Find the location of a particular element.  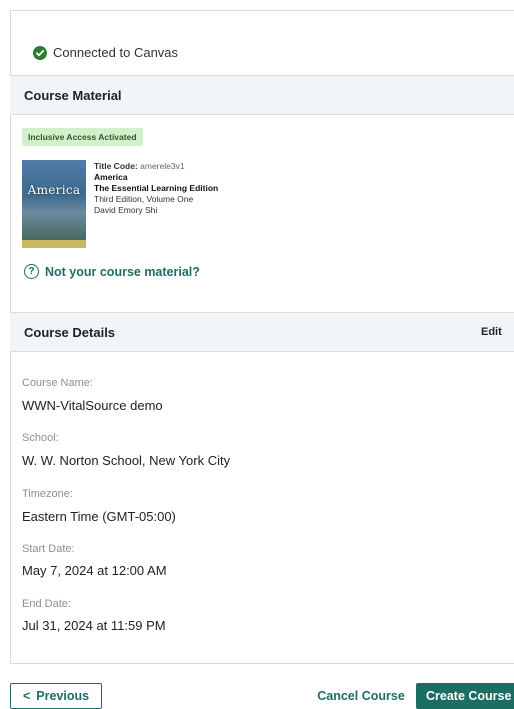

course-details-title: Course Details is located at coordinates (70, 332).